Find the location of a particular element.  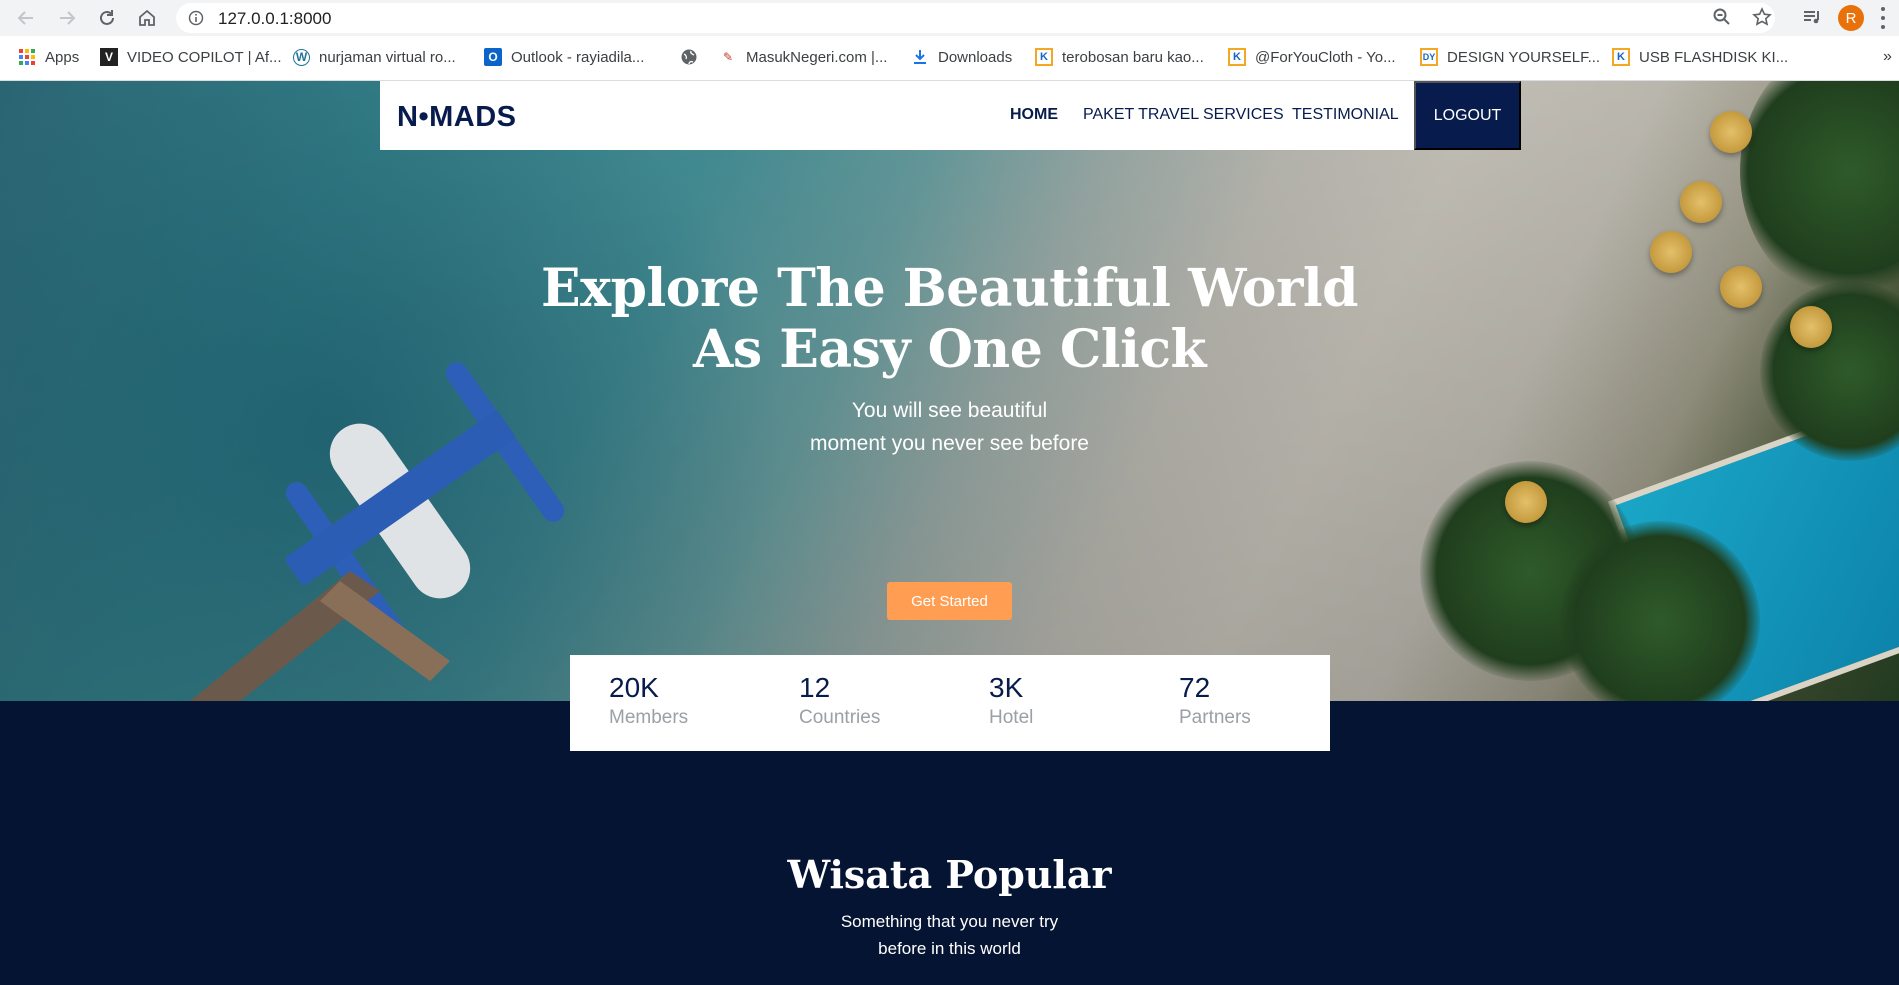

hero-background-dock is located at coordinates (340, 626).